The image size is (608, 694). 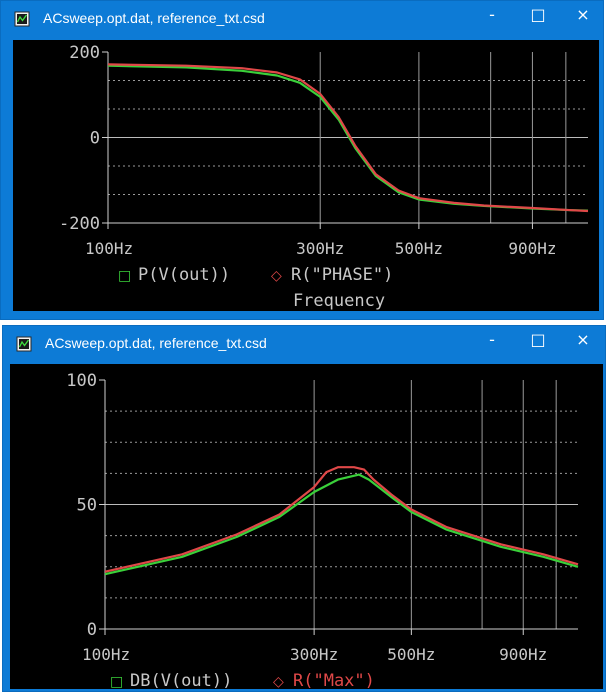 What do you see at coordinates (184, 275) in the screenshot?
I see `legend-label-0: P(V(out))` at bounding box center [184, 275].